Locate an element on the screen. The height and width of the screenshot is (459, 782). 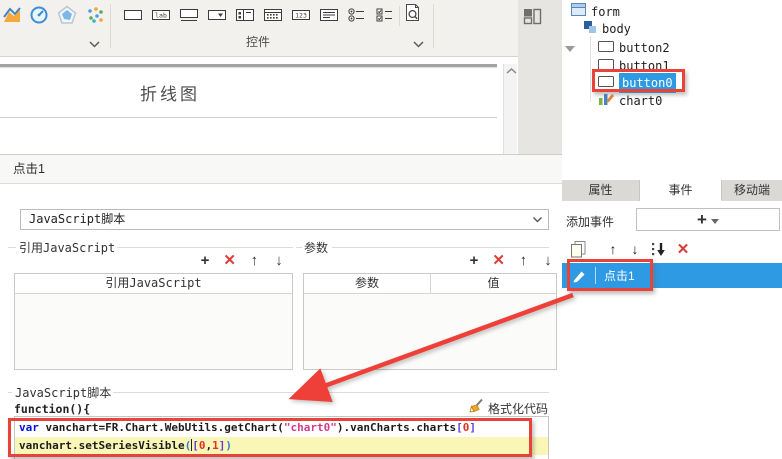
number-widget-icon: 123 is located at coordinates (301, 15).